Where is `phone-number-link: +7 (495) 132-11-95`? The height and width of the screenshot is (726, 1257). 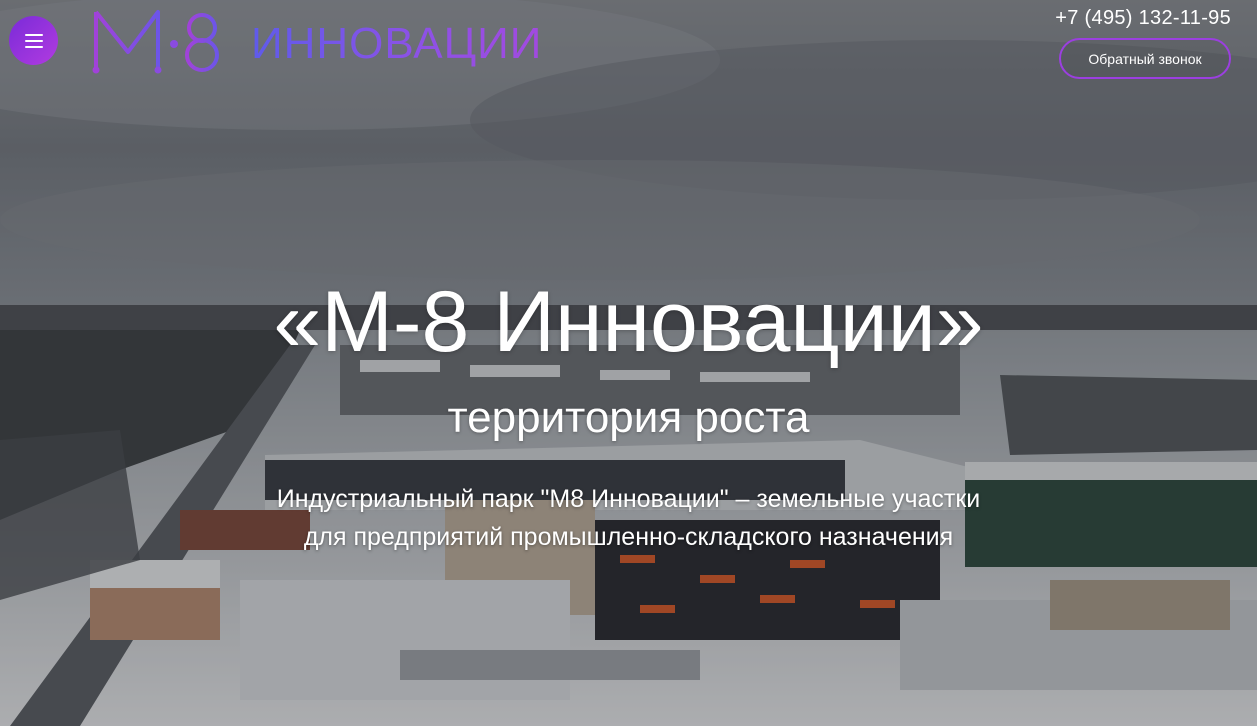 phone-number-link: +7 (495) 132-11-95 is located at coordinates (1143, 18).